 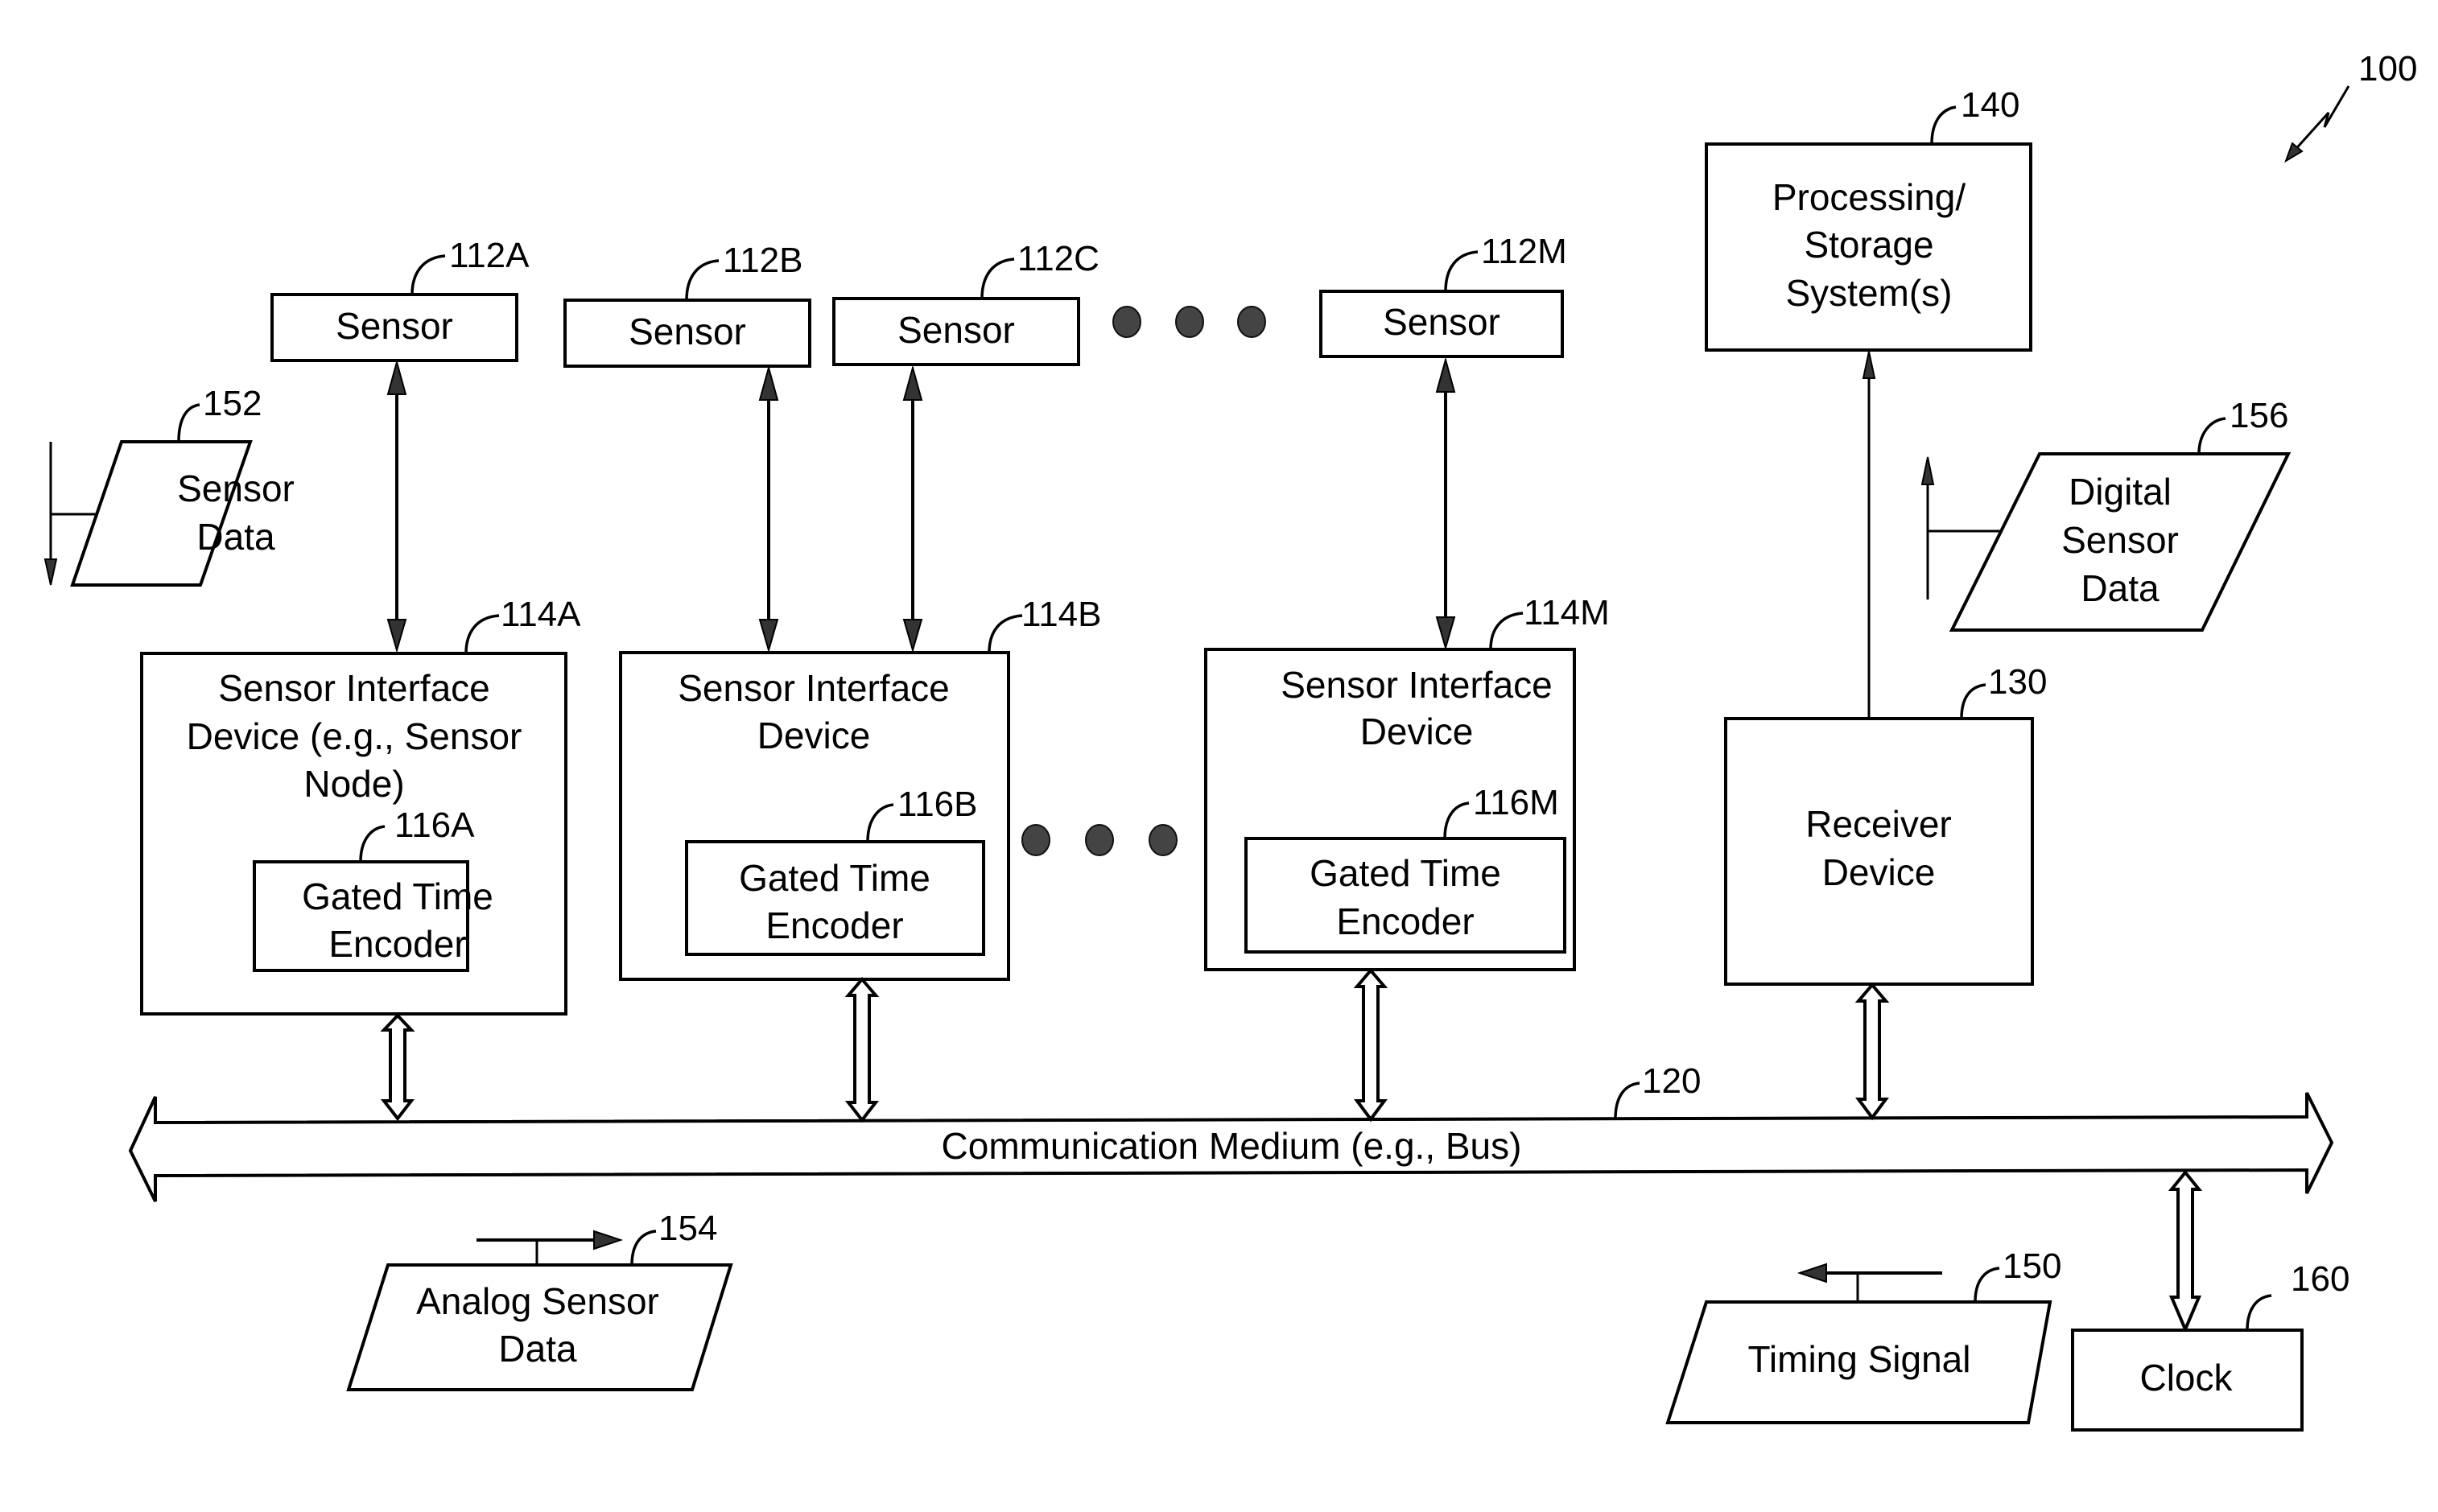 What do you see at coordinates (1863, 1335) in the screenshot?
I see `timing-signal-150: Timing Signal 150` at bounding box center [1863, 1335].